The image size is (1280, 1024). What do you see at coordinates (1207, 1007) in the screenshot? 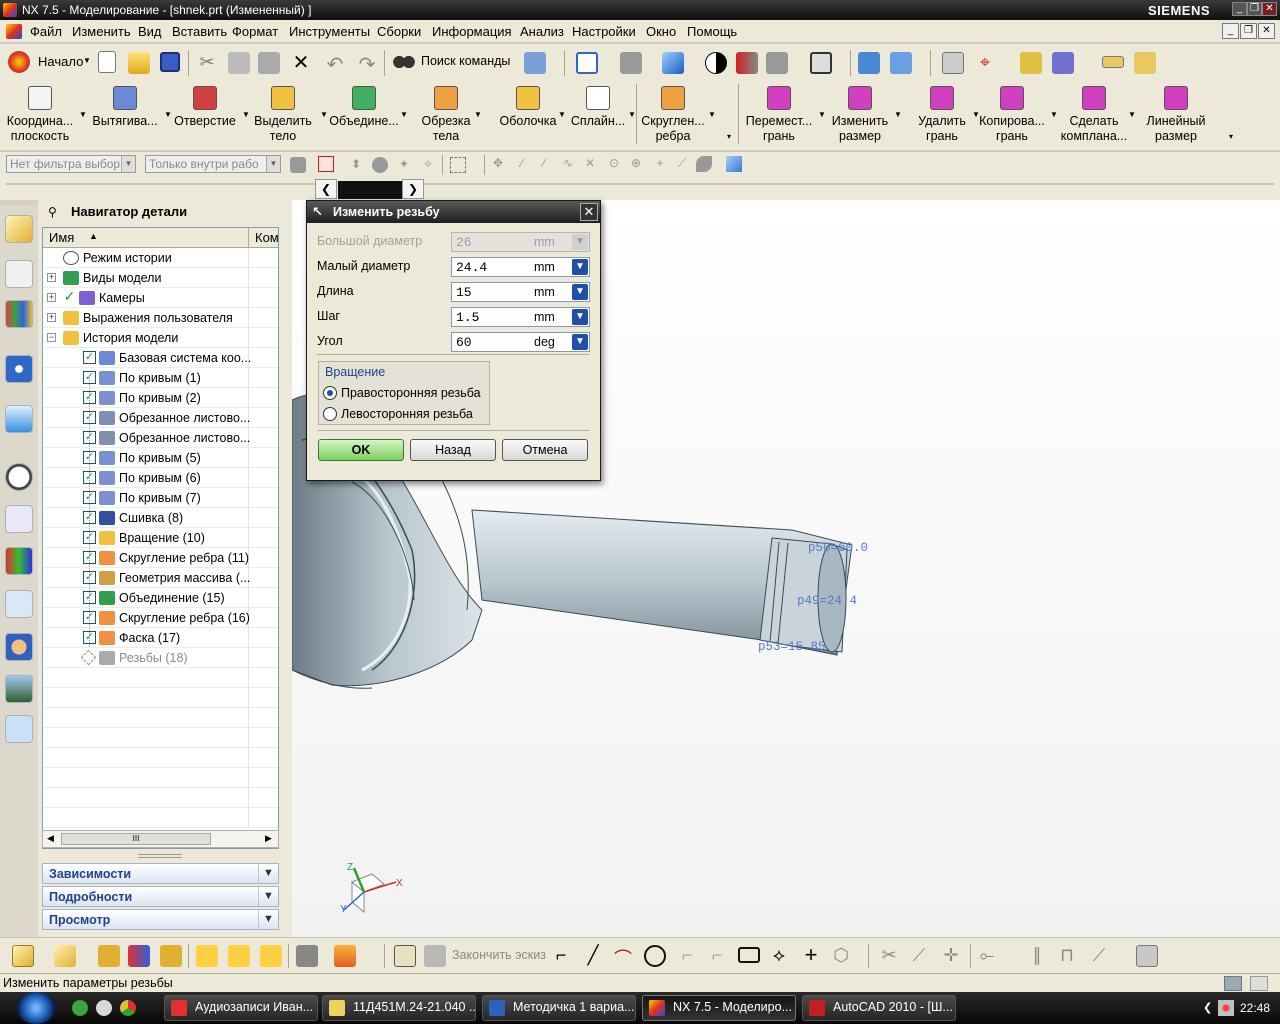
I see `show-hidden-icons: ❮` at bounding box center [1207, 1007].